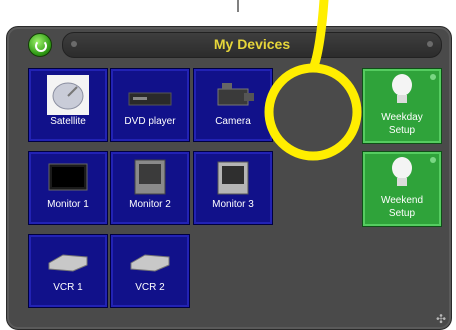 Image resolution: width=456 pixels, height=330 pixels. Describe the element at coordinates (319, 35) in the screenshot. I see `annotation-pointer` at that location.